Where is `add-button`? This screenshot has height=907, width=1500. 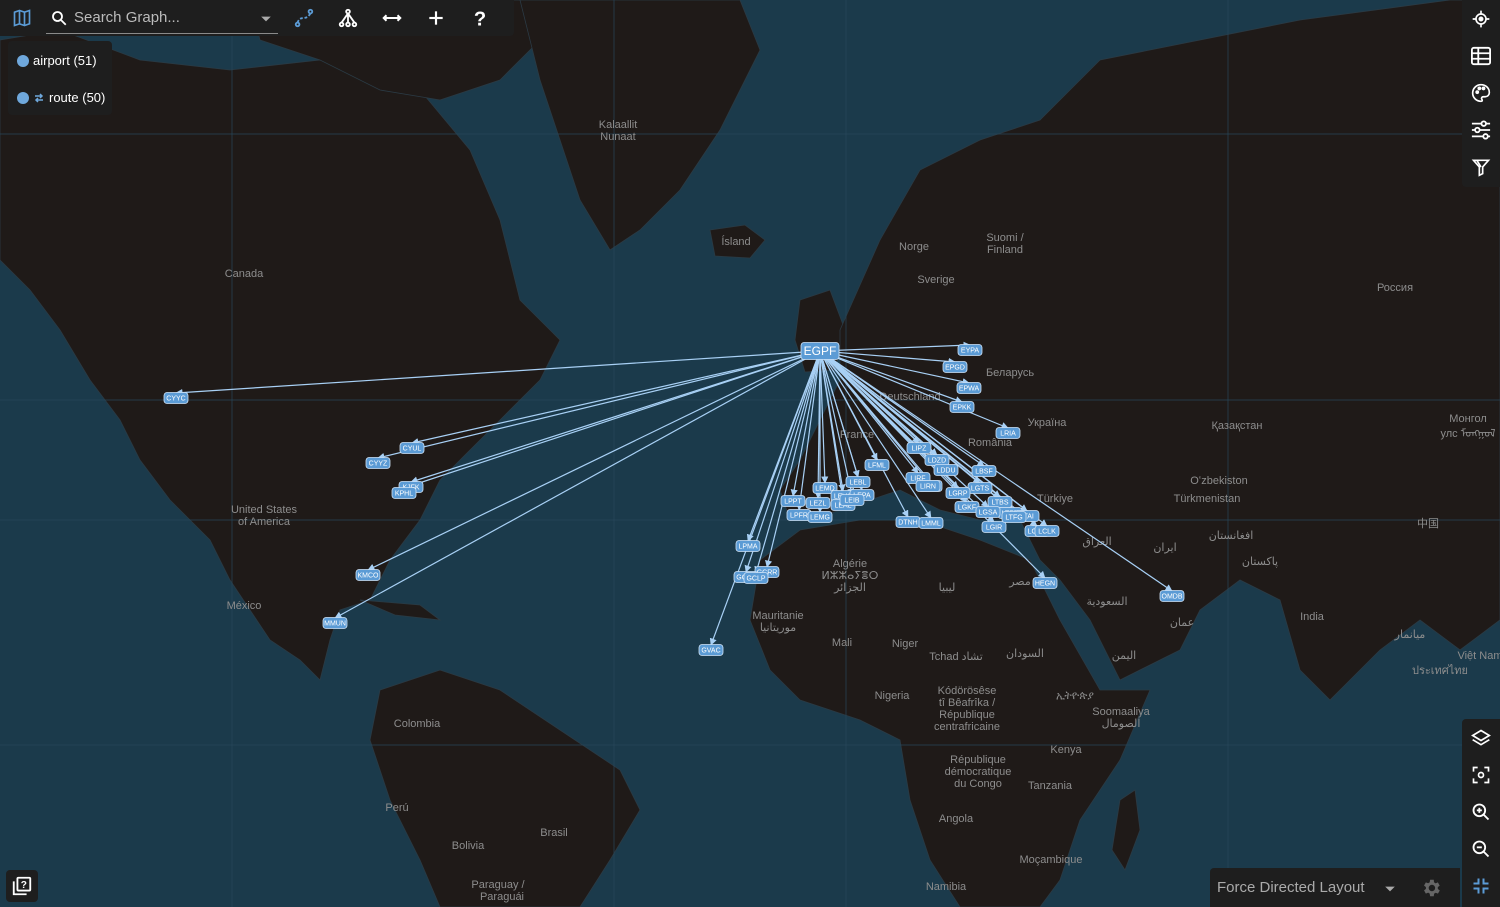
add-button is located at coordinates (436, 18).